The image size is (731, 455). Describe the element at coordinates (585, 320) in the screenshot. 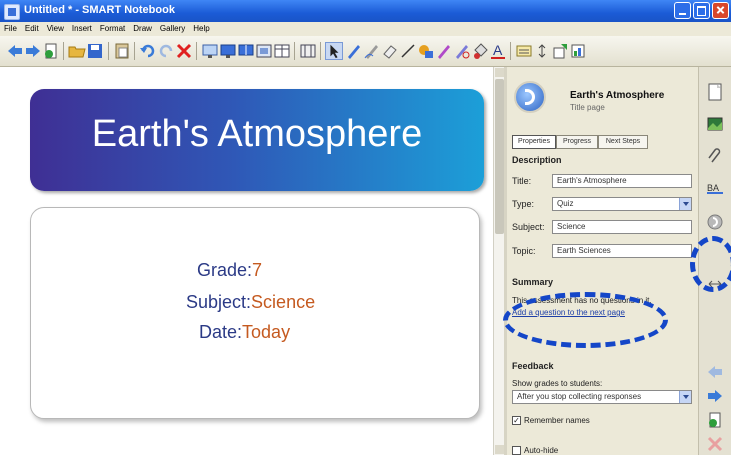

I see `highlight-annotation` at that location.